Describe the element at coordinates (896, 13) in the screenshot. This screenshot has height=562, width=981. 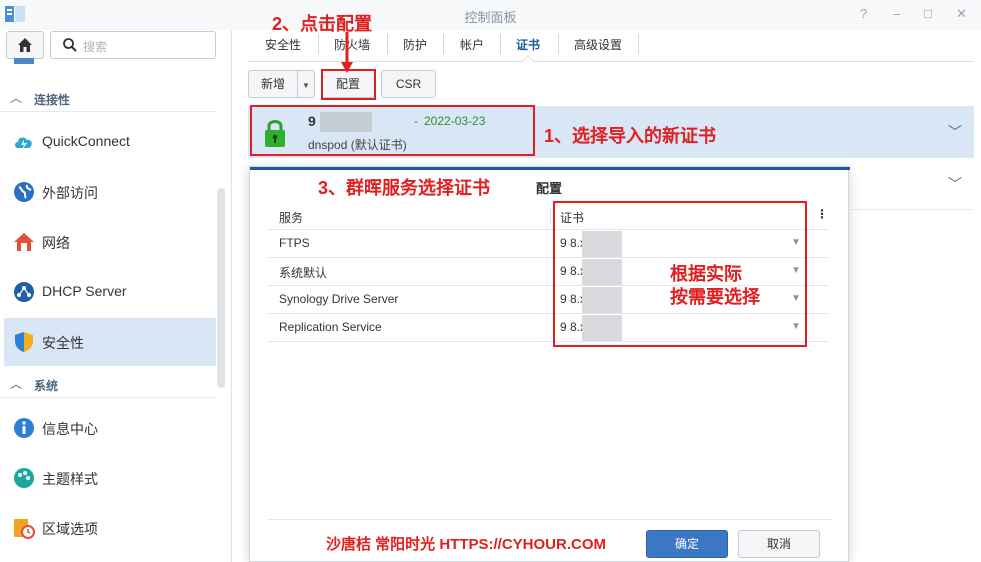
I see `minimize-icon: –` at that location.